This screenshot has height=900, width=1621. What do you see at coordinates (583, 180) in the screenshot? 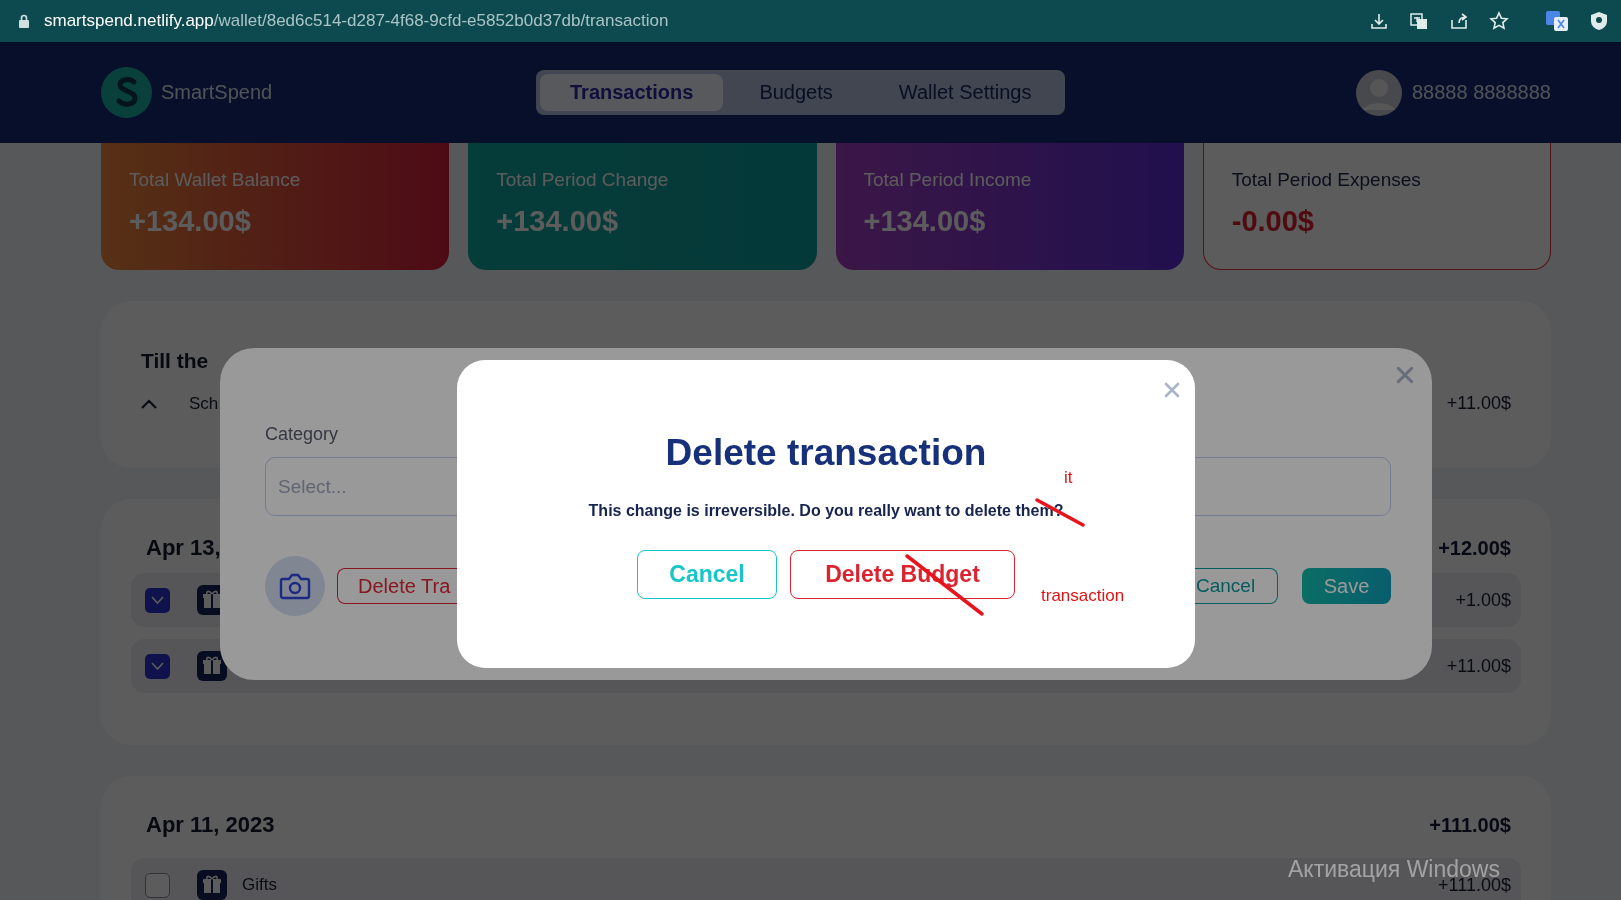
I see `stat-label: Total Period Change` at bounding box center [583, 180].